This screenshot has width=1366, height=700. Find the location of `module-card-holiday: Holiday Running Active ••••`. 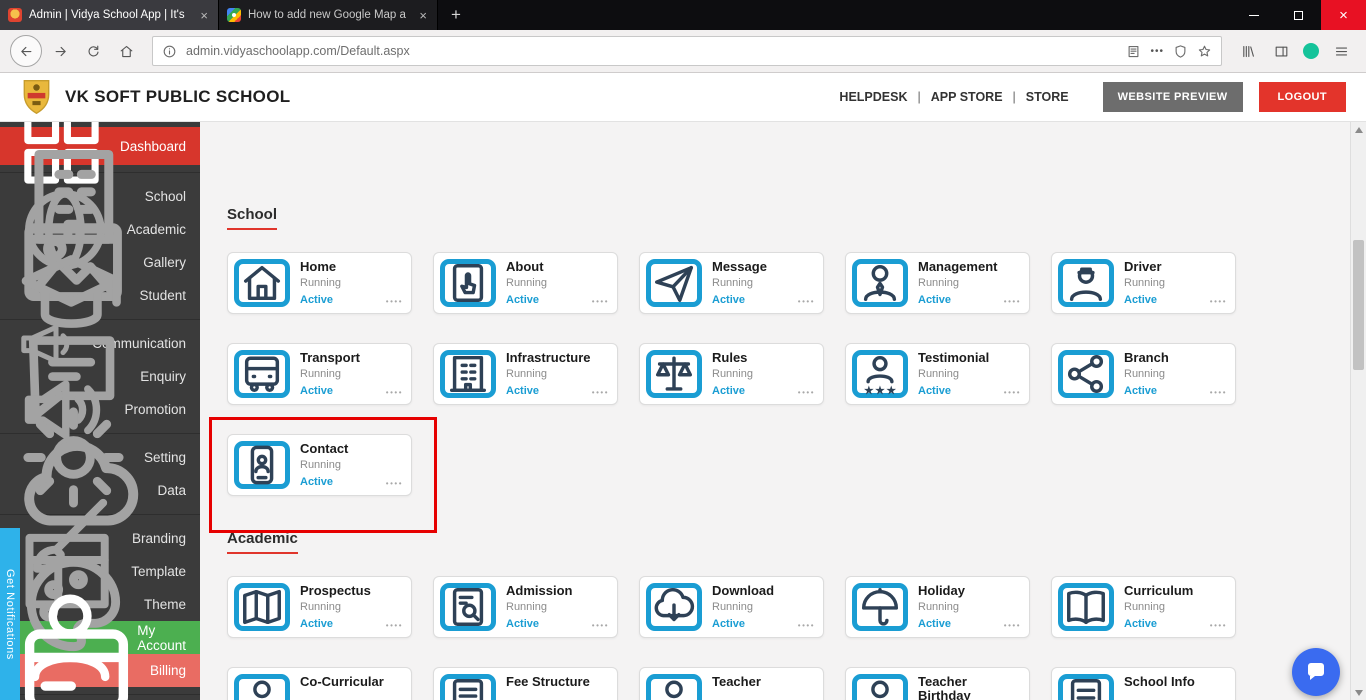

module-card-holiday: Holiday Running Active •••• is located at coordinates (937, 607).